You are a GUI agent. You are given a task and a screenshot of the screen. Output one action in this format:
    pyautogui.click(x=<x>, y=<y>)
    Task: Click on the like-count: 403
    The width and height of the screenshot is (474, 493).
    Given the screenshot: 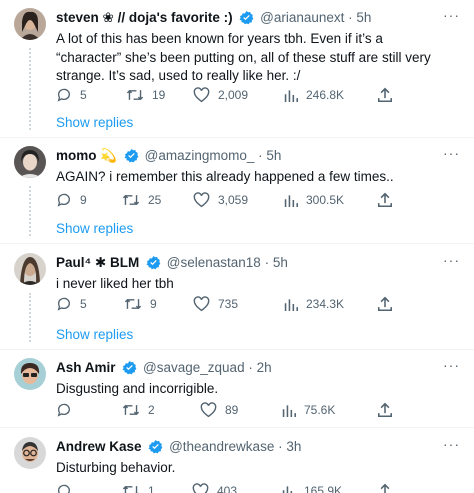 What is the action you would take?
    pyautogui.click(x=227, y=488)
    